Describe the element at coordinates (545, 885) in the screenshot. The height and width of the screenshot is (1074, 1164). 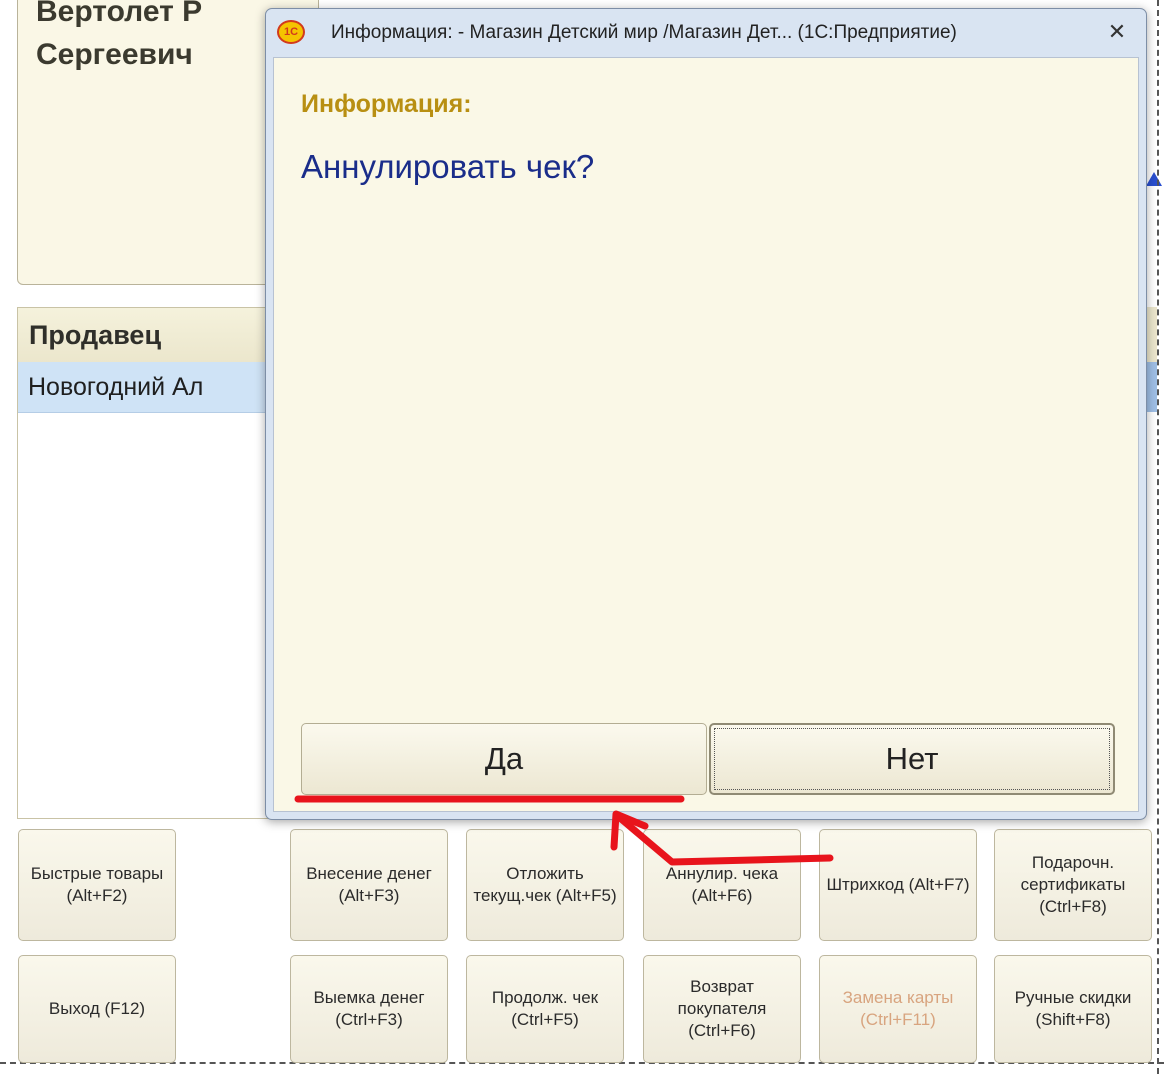
I see `postpone-receipt-button: Отложить текущ.чек (Alt+F5)` at that location.